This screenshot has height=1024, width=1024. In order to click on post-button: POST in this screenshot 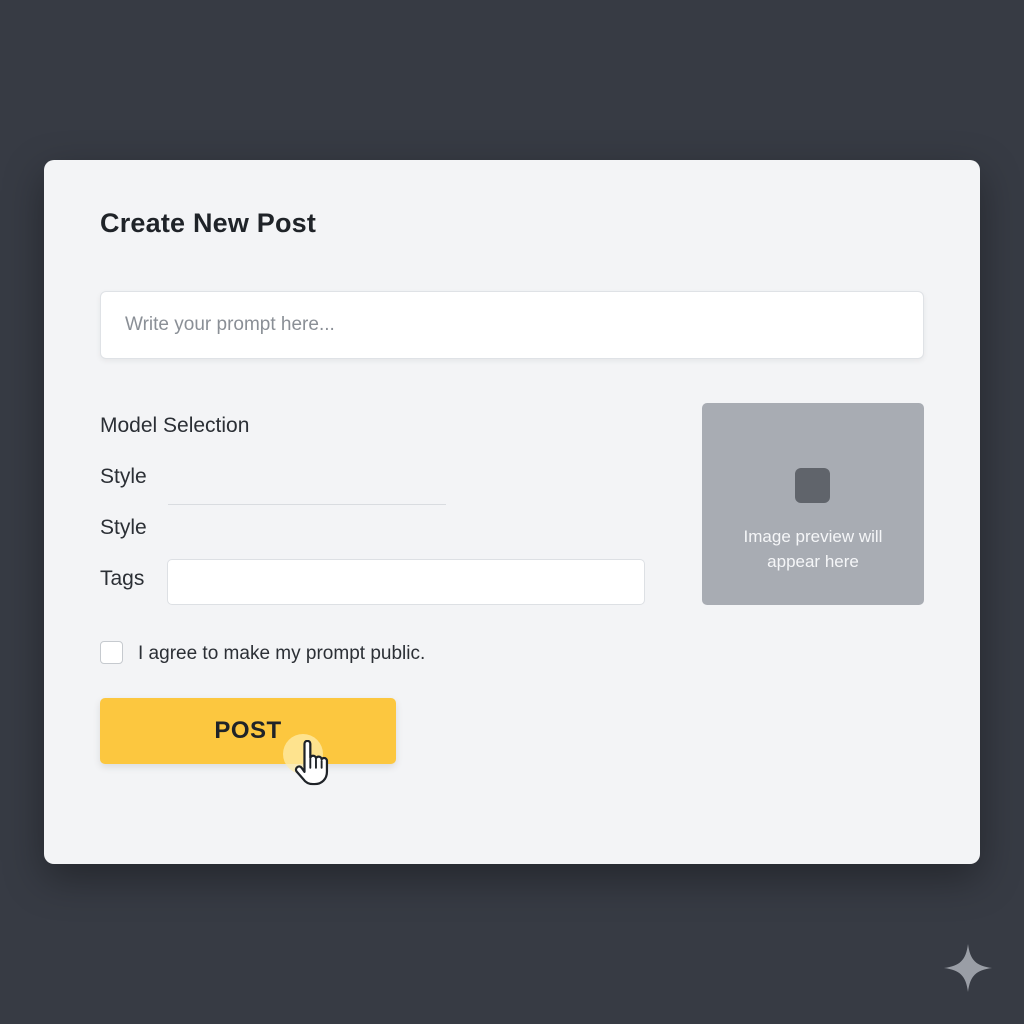, I will do `click(248, 731)`.